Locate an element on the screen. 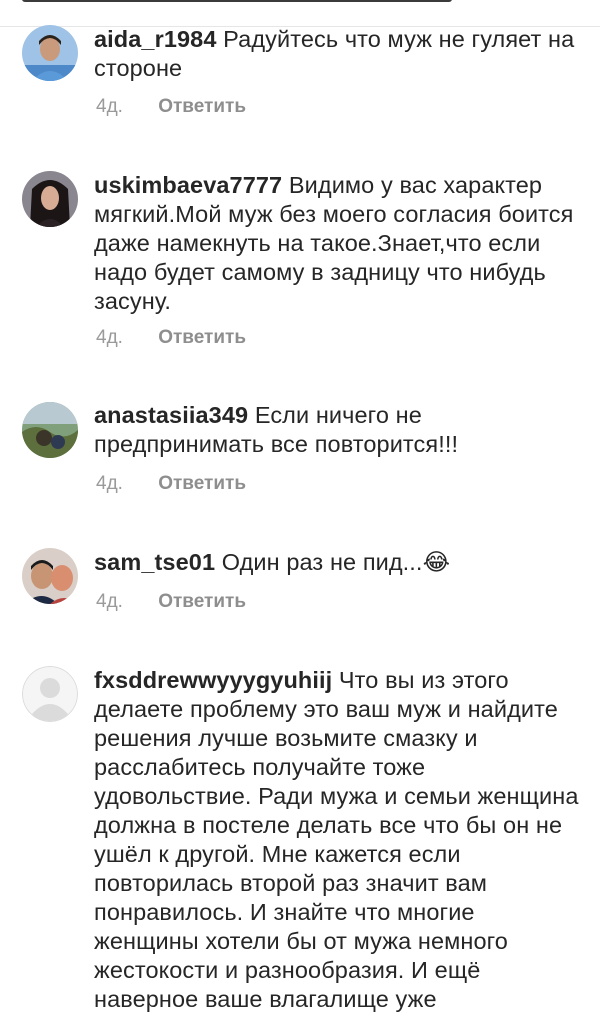  comment-username: fxsddrewwyyygyuhiij is located at coordinates (213, 680).